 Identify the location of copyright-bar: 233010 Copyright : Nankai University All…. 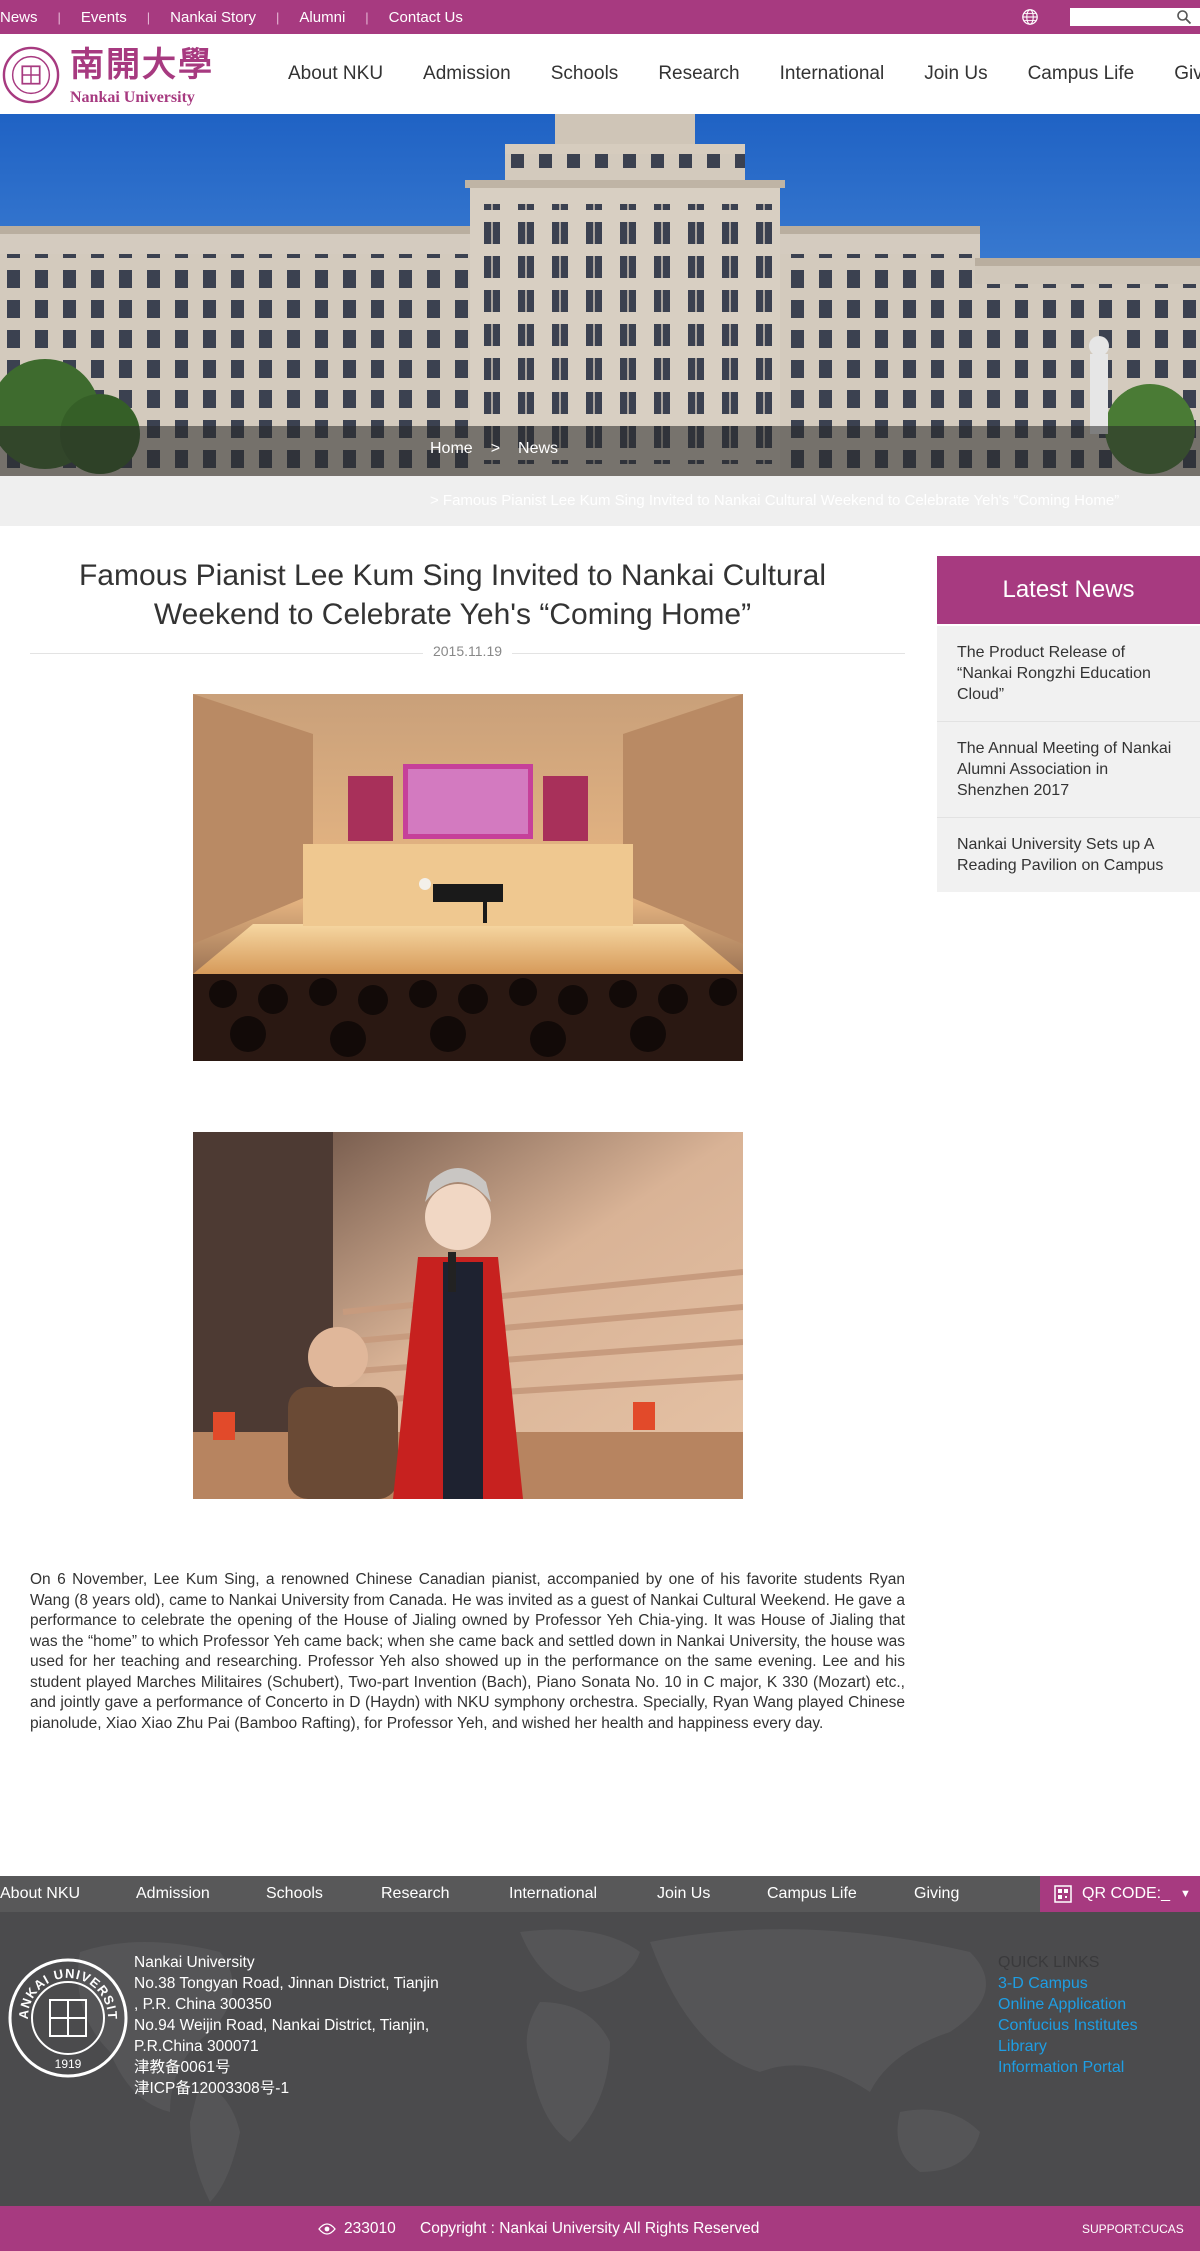
(600, 2228).